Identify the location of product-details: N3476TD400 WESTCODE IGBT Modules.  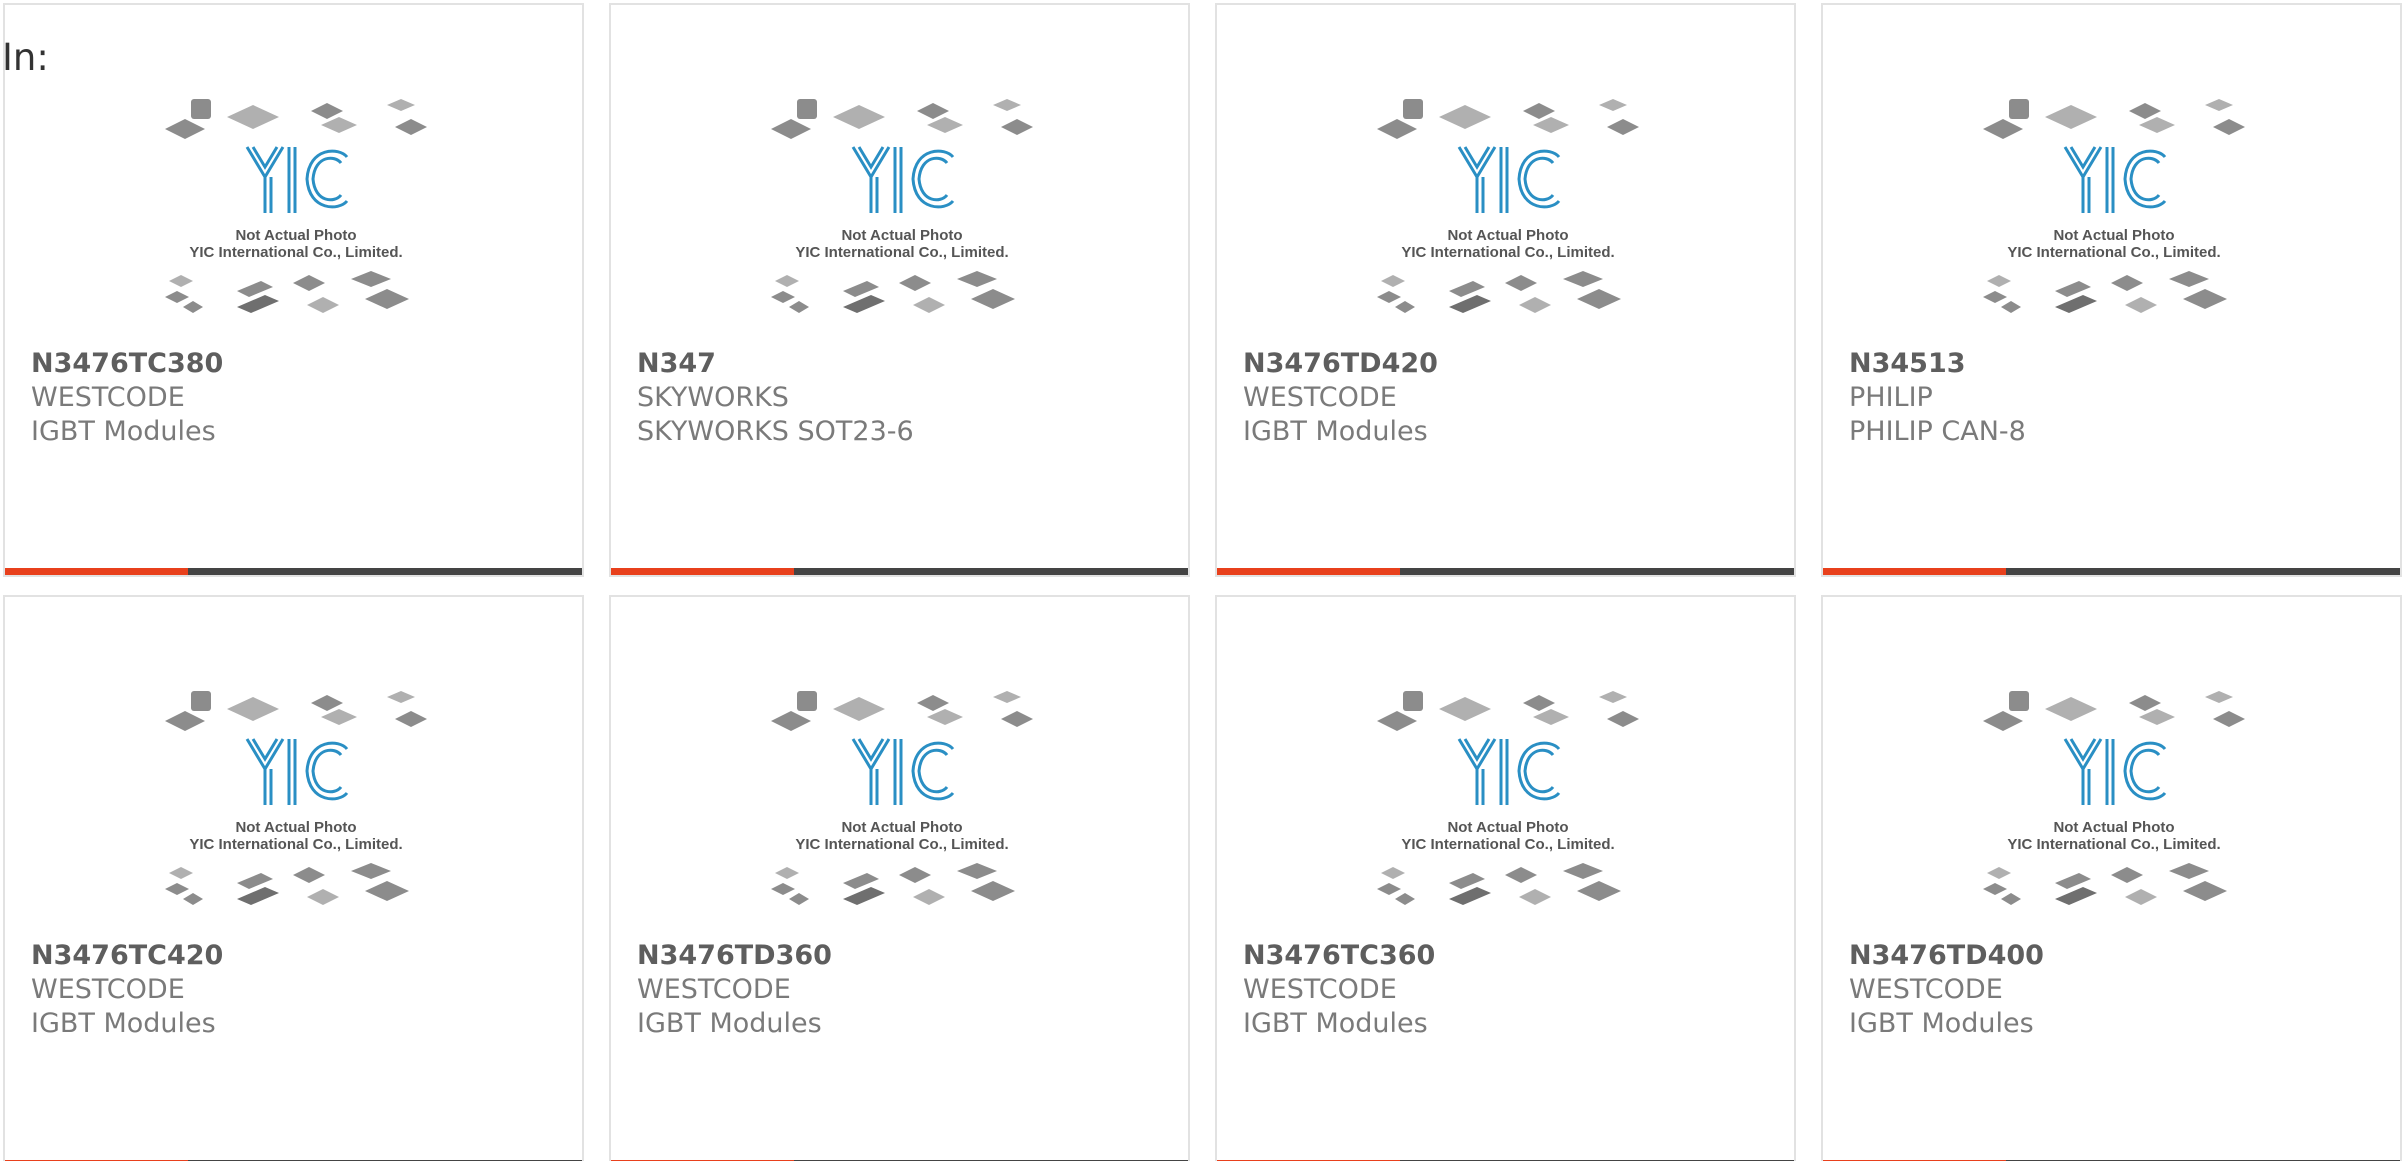
(2119, 990).